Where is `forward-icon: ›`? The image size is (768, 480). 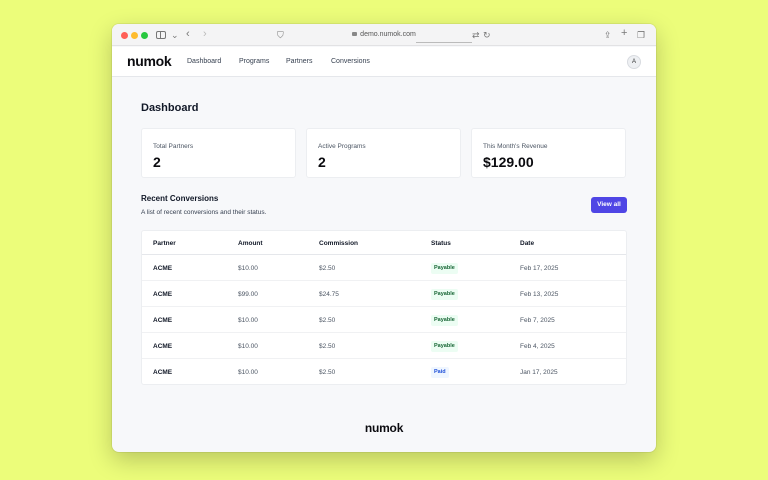 forward-icon: › is located at coordinates (205, 34).